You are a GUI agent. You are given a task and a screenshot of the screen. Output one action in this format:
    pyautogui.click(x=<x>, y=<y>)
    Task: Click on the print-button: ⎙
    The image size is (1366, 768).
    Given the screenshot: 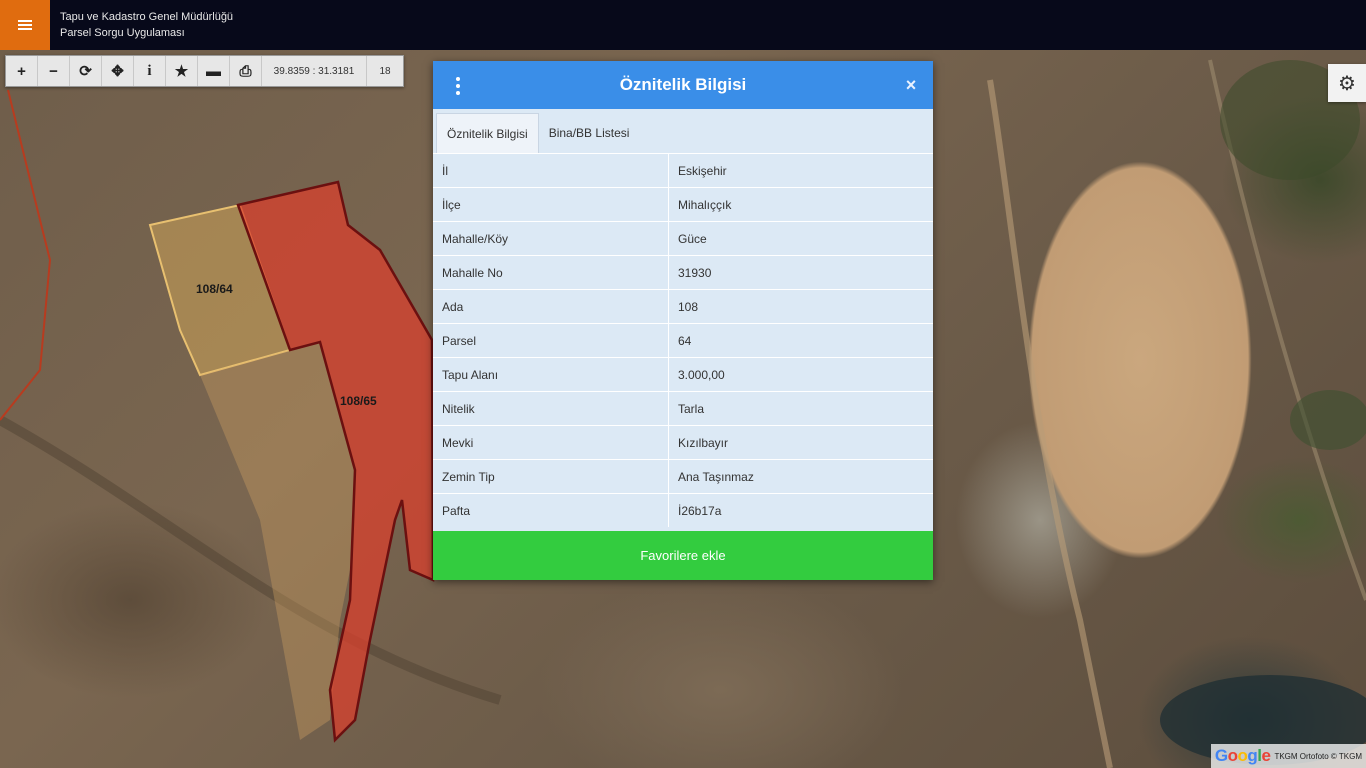 What is the action you would take?
    pyautogui.click(x=246, y=71)
    